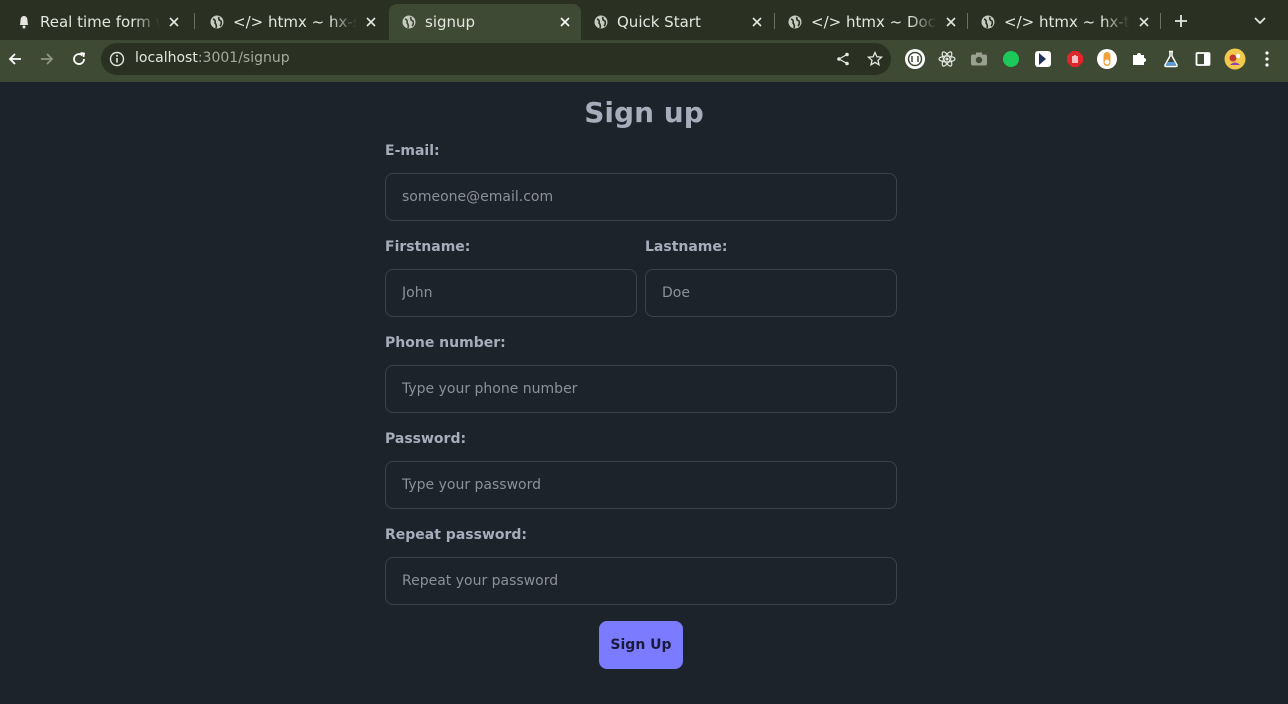  Describe the element at coordinates (243, 58) in the screenshot. I see `url-path: :3001/signup` at that location.